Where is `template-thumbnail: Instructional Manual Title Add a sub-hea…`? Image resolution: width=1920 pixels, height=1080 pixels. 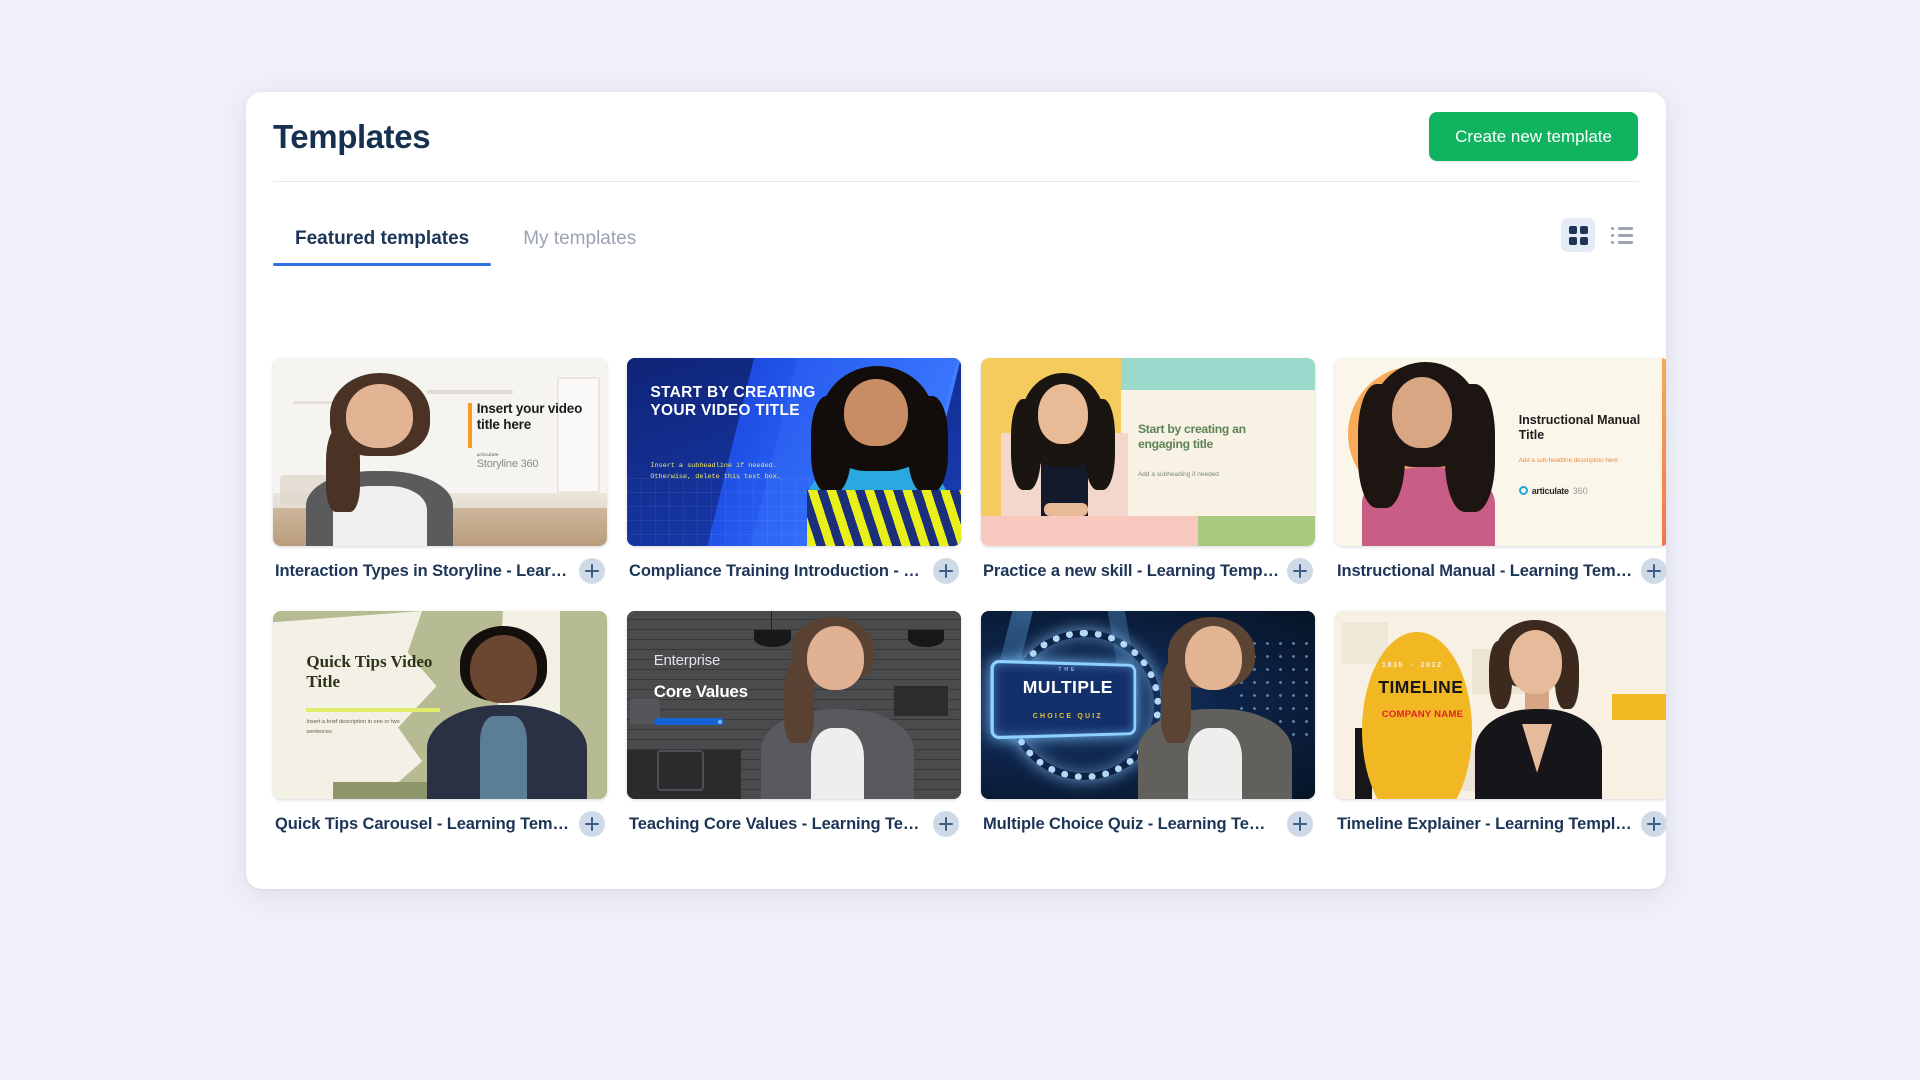
template-thumbnail: Instructional Manual Title Add a sub-hea… is located at coordinates (1500, 452).